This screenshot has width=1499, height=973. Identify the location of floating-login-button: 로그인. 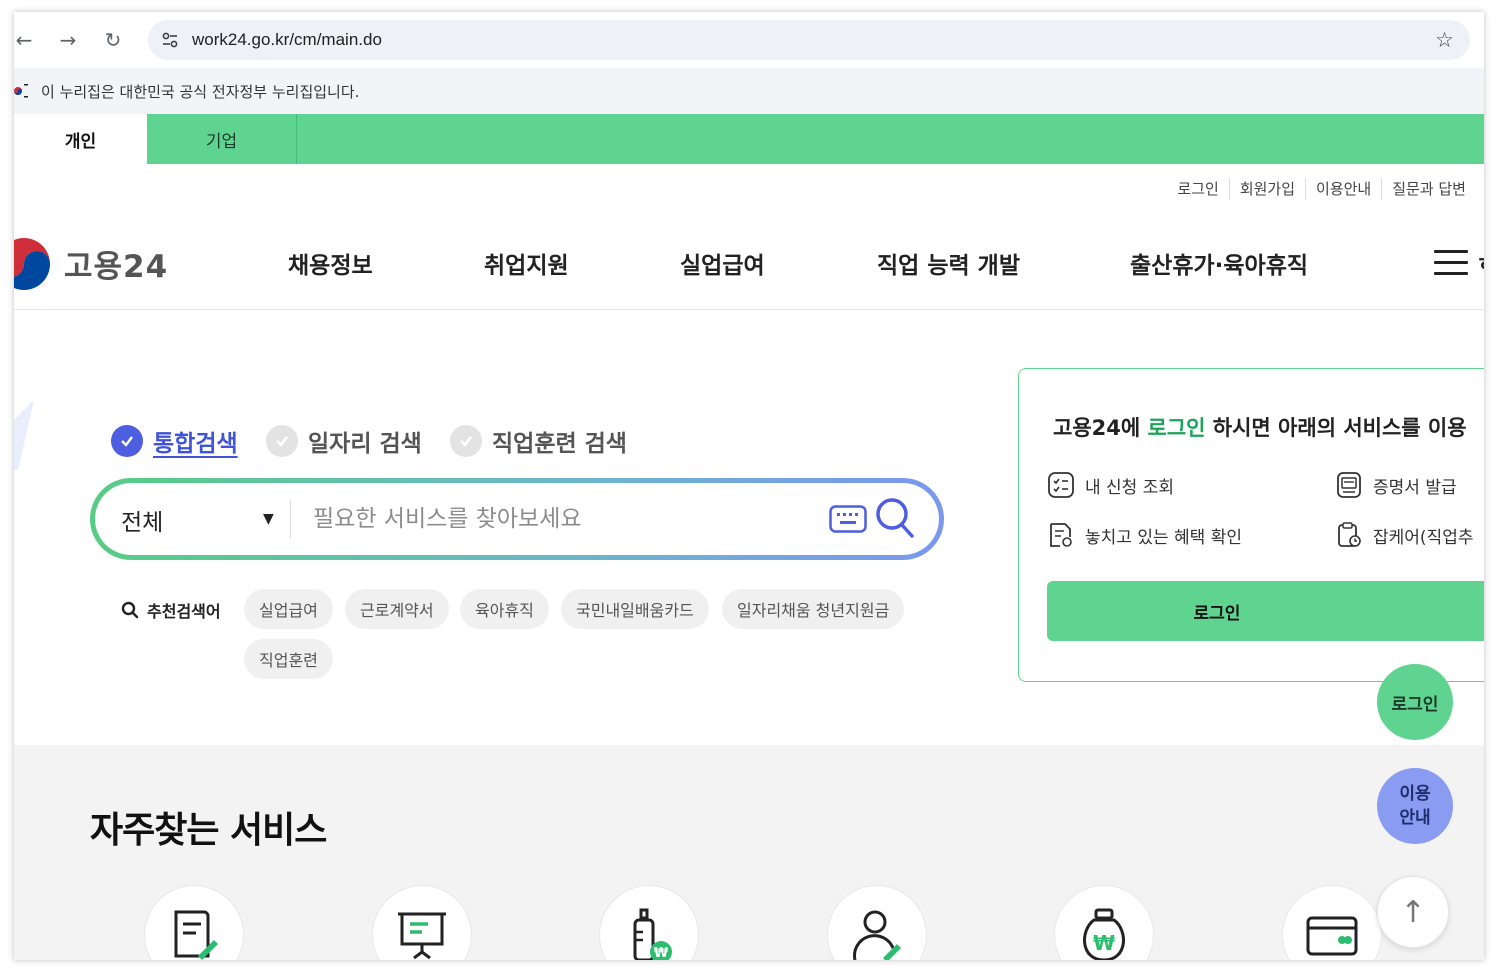
(1415, 702).